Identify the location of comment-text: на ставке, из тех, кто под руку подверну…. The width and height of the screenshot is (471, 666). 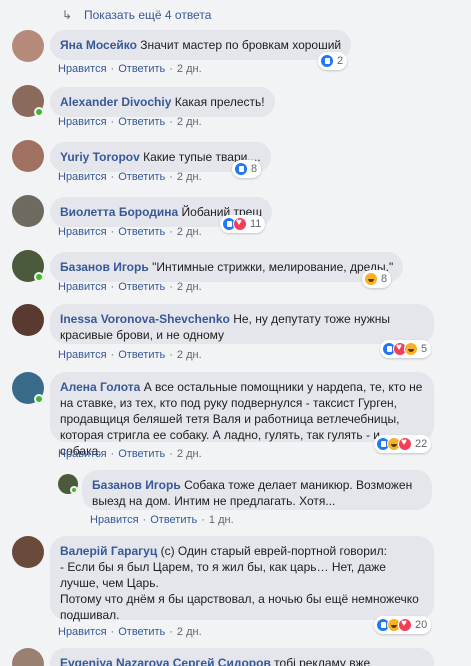
(228, 403).